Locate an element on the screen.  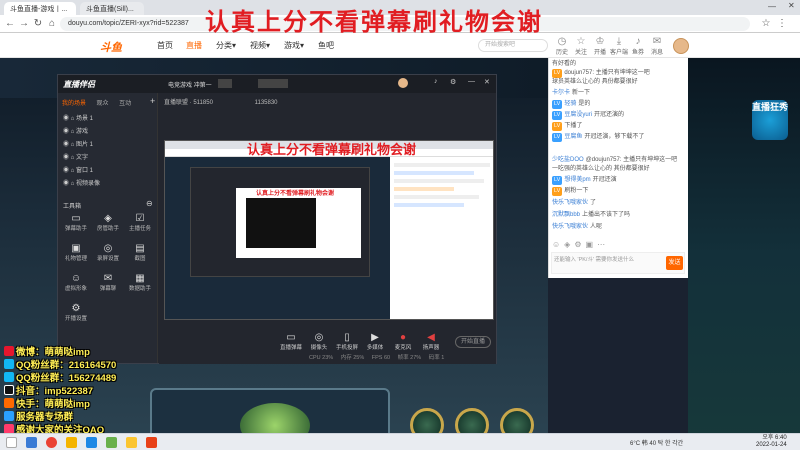
header-start-label: 开播 is located at coordinates (599, 53).